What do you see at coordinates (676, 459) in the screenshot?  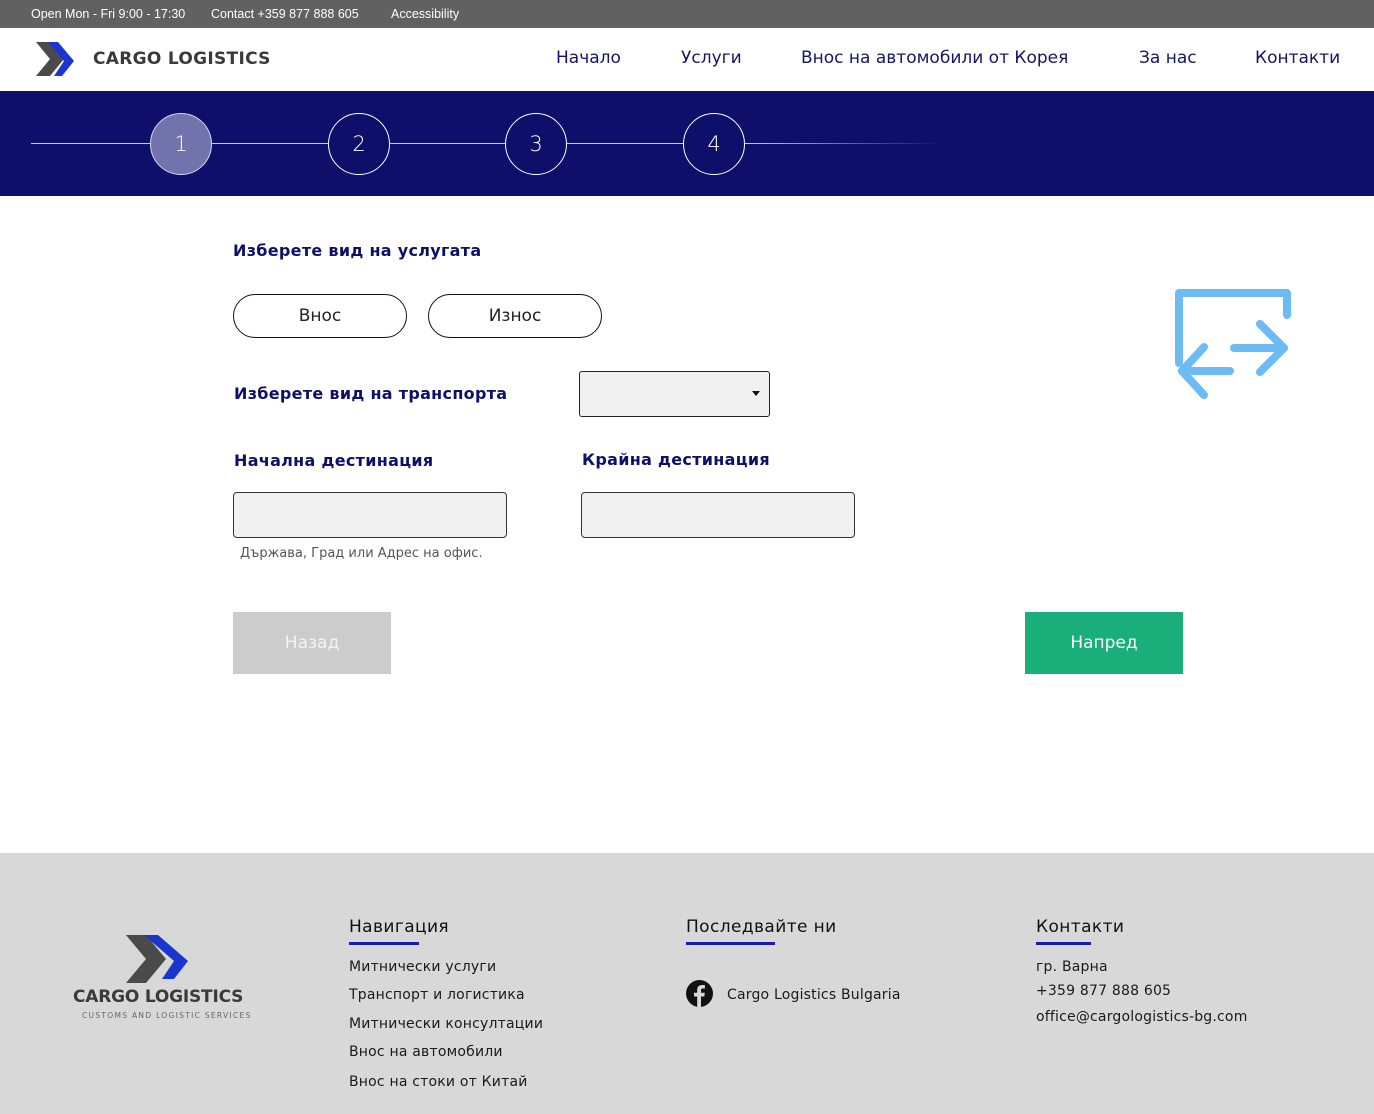 I see `destination-label: Крайна дестинация` at bounding box center [676, 459].